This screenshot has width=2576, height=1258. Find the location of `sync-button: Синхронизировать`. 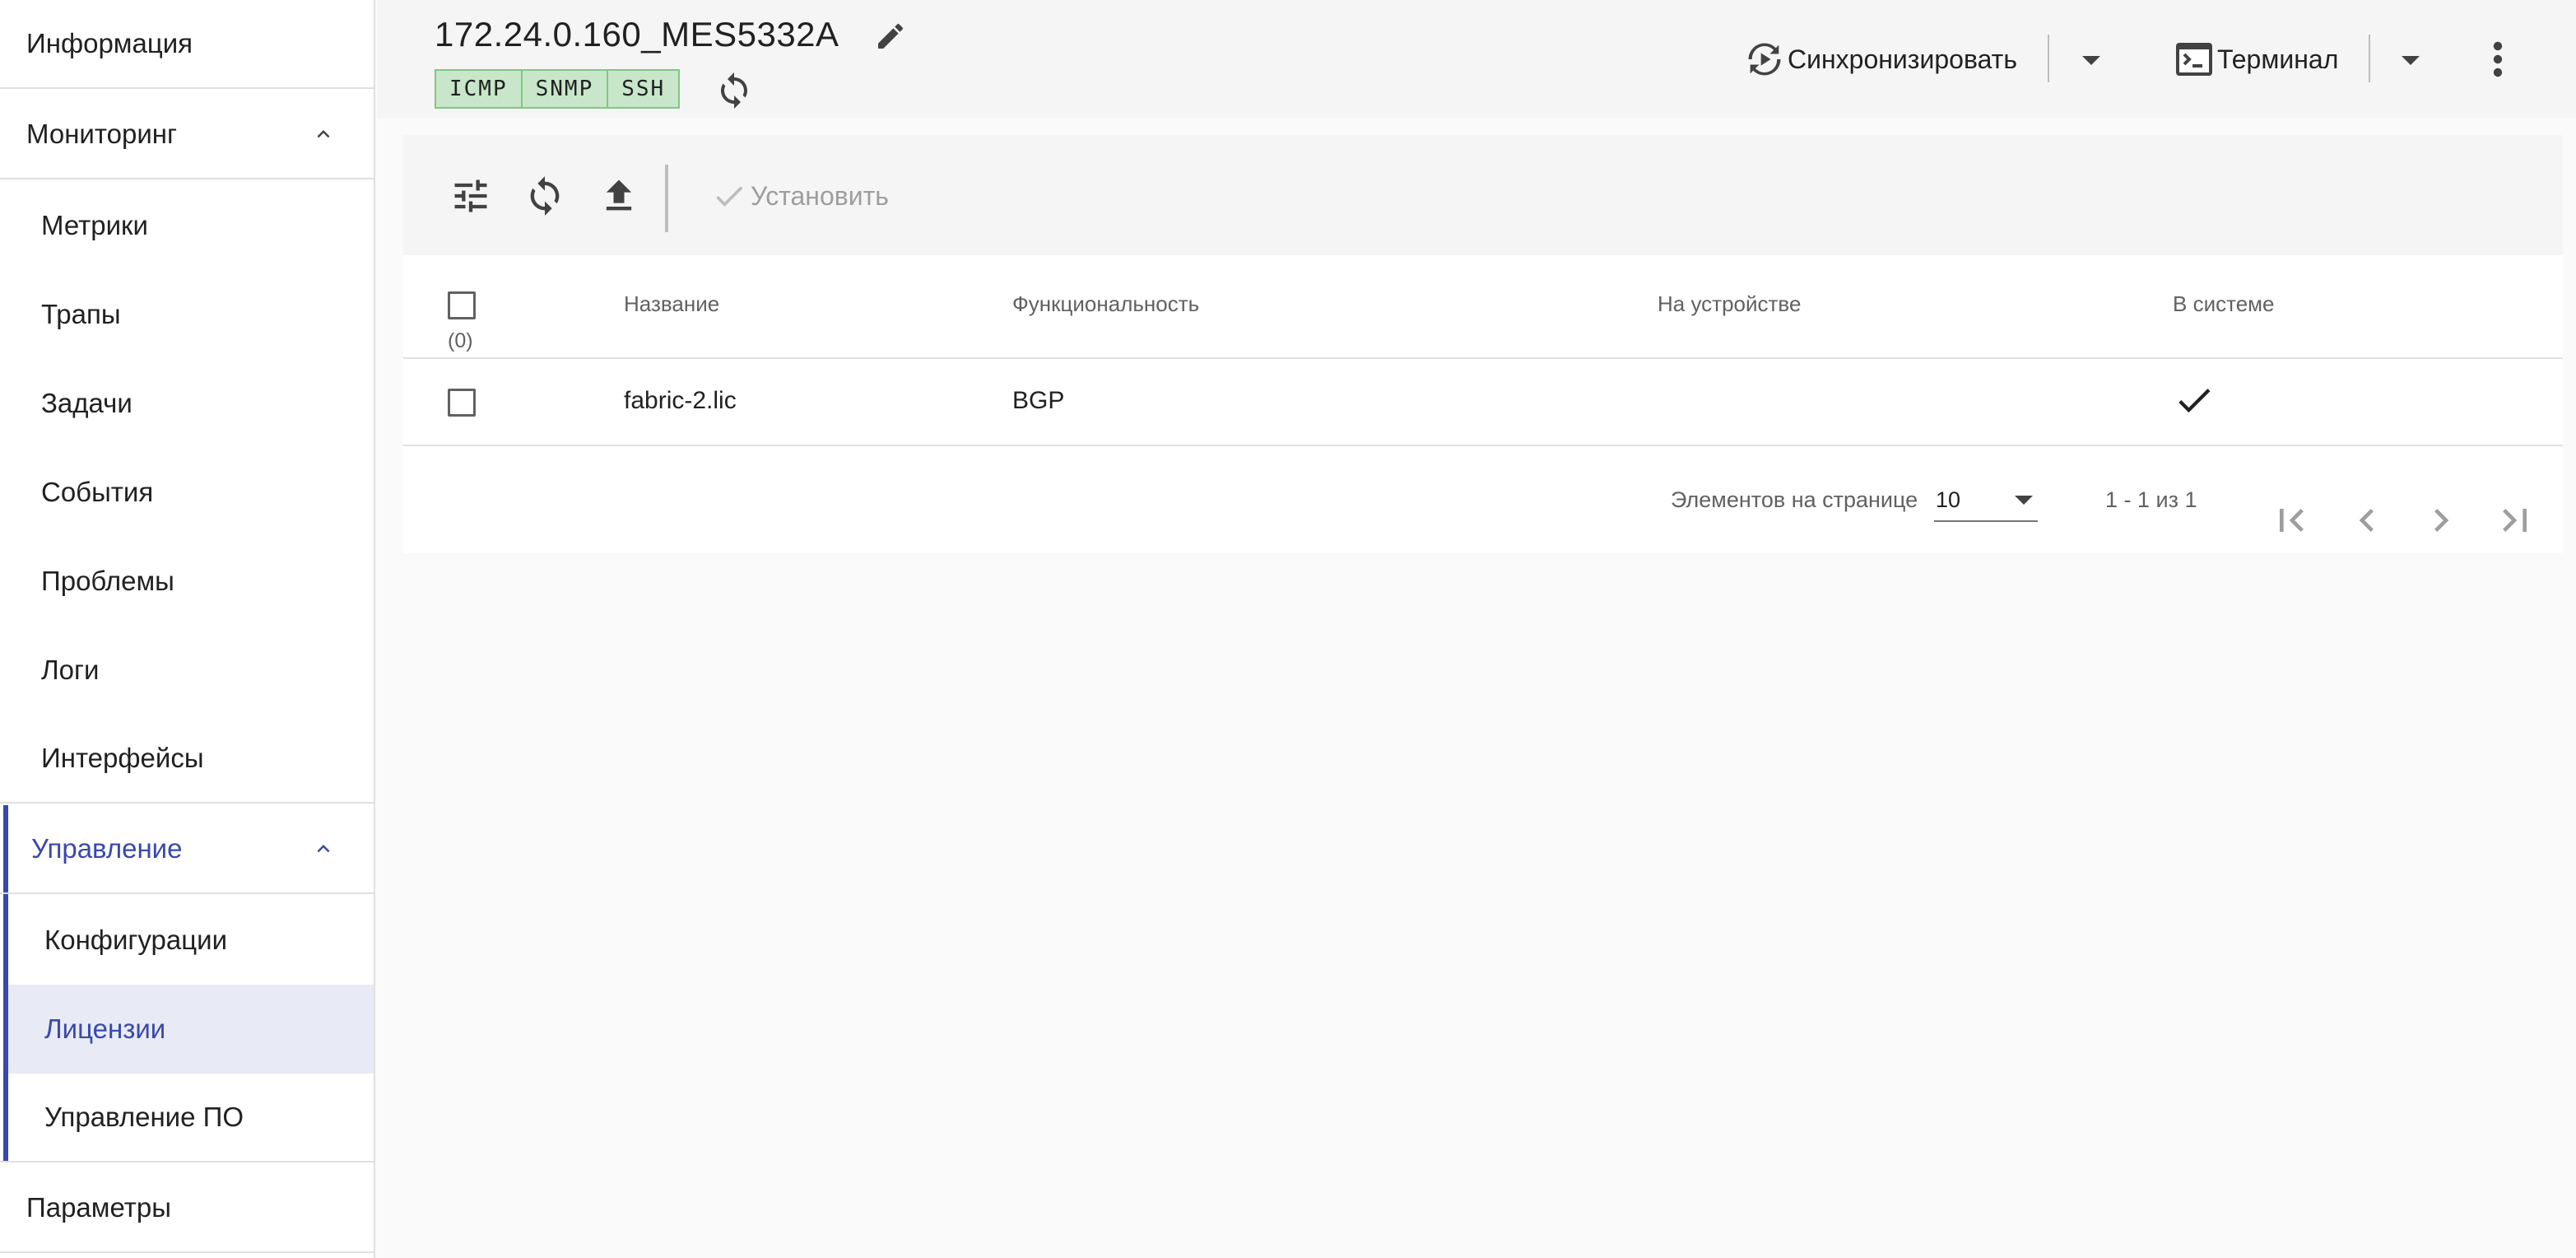

sync-button: Синхронизировать is located at coordinates (1880, 59).